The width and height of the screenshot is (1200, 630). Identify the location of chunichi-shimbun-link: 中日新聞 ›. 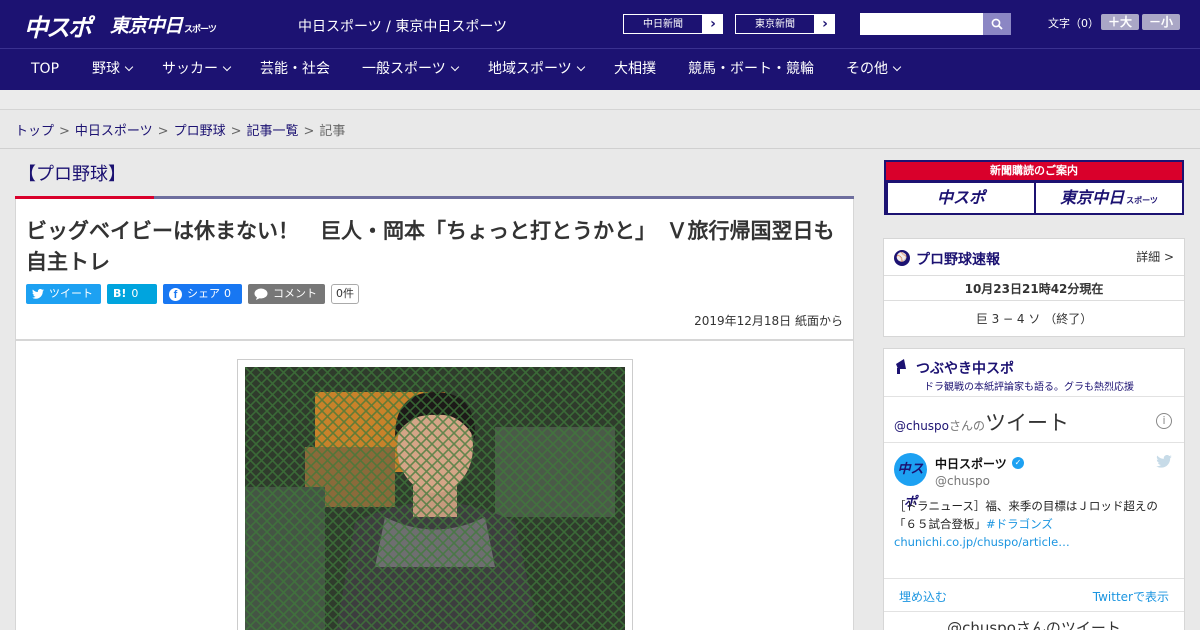
(673, 24).